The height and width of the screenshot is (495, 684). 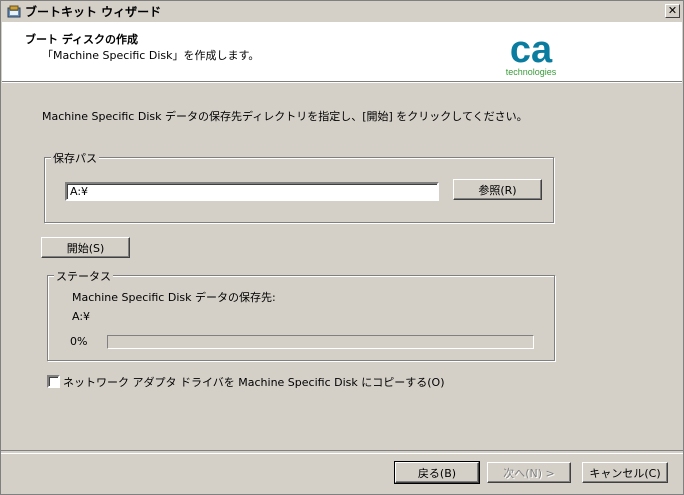 I want to click on progress-bar, so click(x=320, y=342).